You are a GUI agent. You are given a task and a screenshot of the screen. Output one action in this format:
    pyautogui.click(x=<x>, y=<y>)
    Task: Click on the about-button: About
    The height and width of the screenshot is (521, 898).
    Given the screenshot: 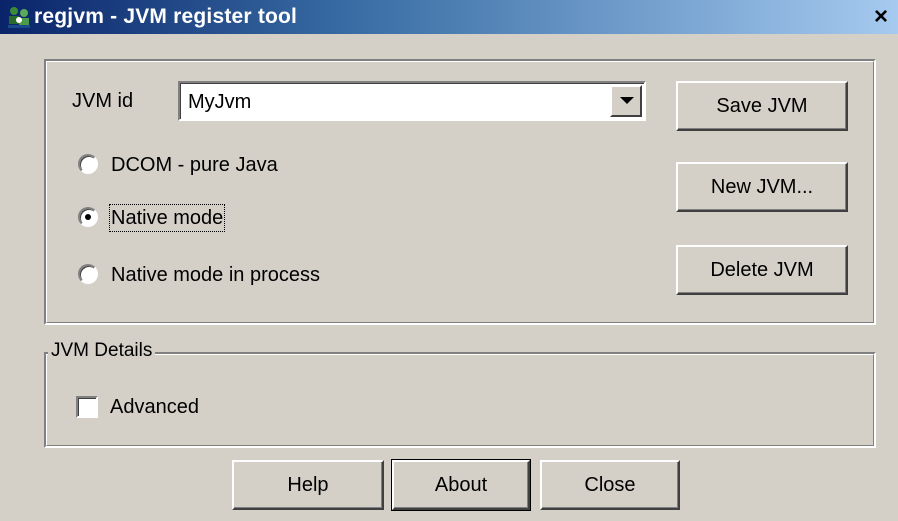 What is the action you would take?
    pyautogui.click(x=461, y=485)
    